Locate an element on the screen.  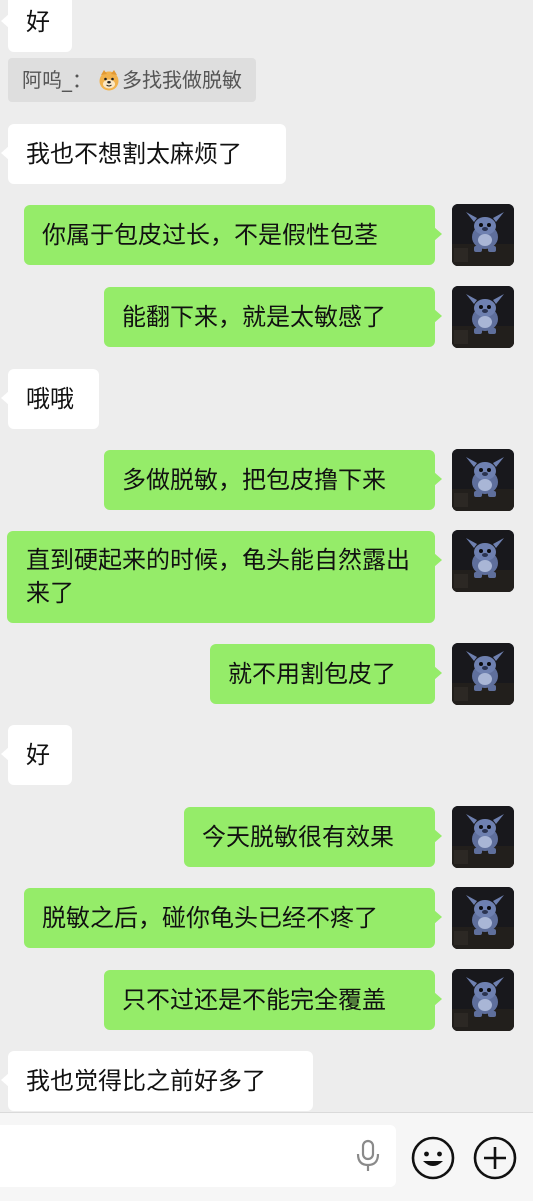
quote-text: 多找我做脱敏 is located at coordinates (182, 80).